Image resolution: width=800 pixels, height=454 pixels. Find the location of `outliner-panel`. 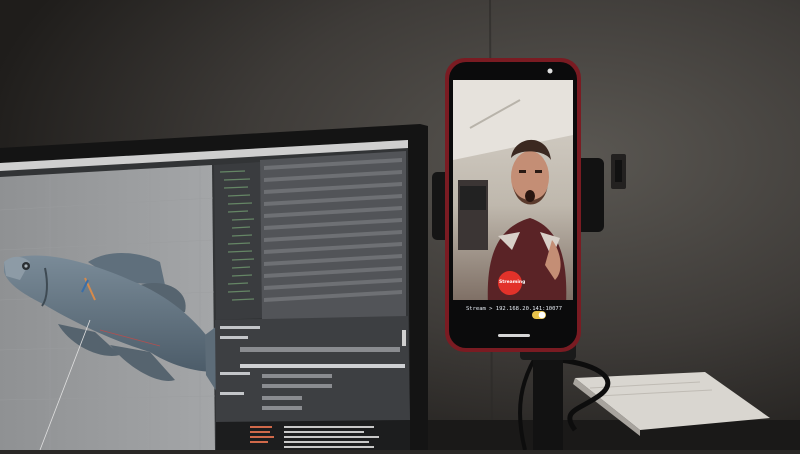

outliner-panel is located at coordinates (238, 241).